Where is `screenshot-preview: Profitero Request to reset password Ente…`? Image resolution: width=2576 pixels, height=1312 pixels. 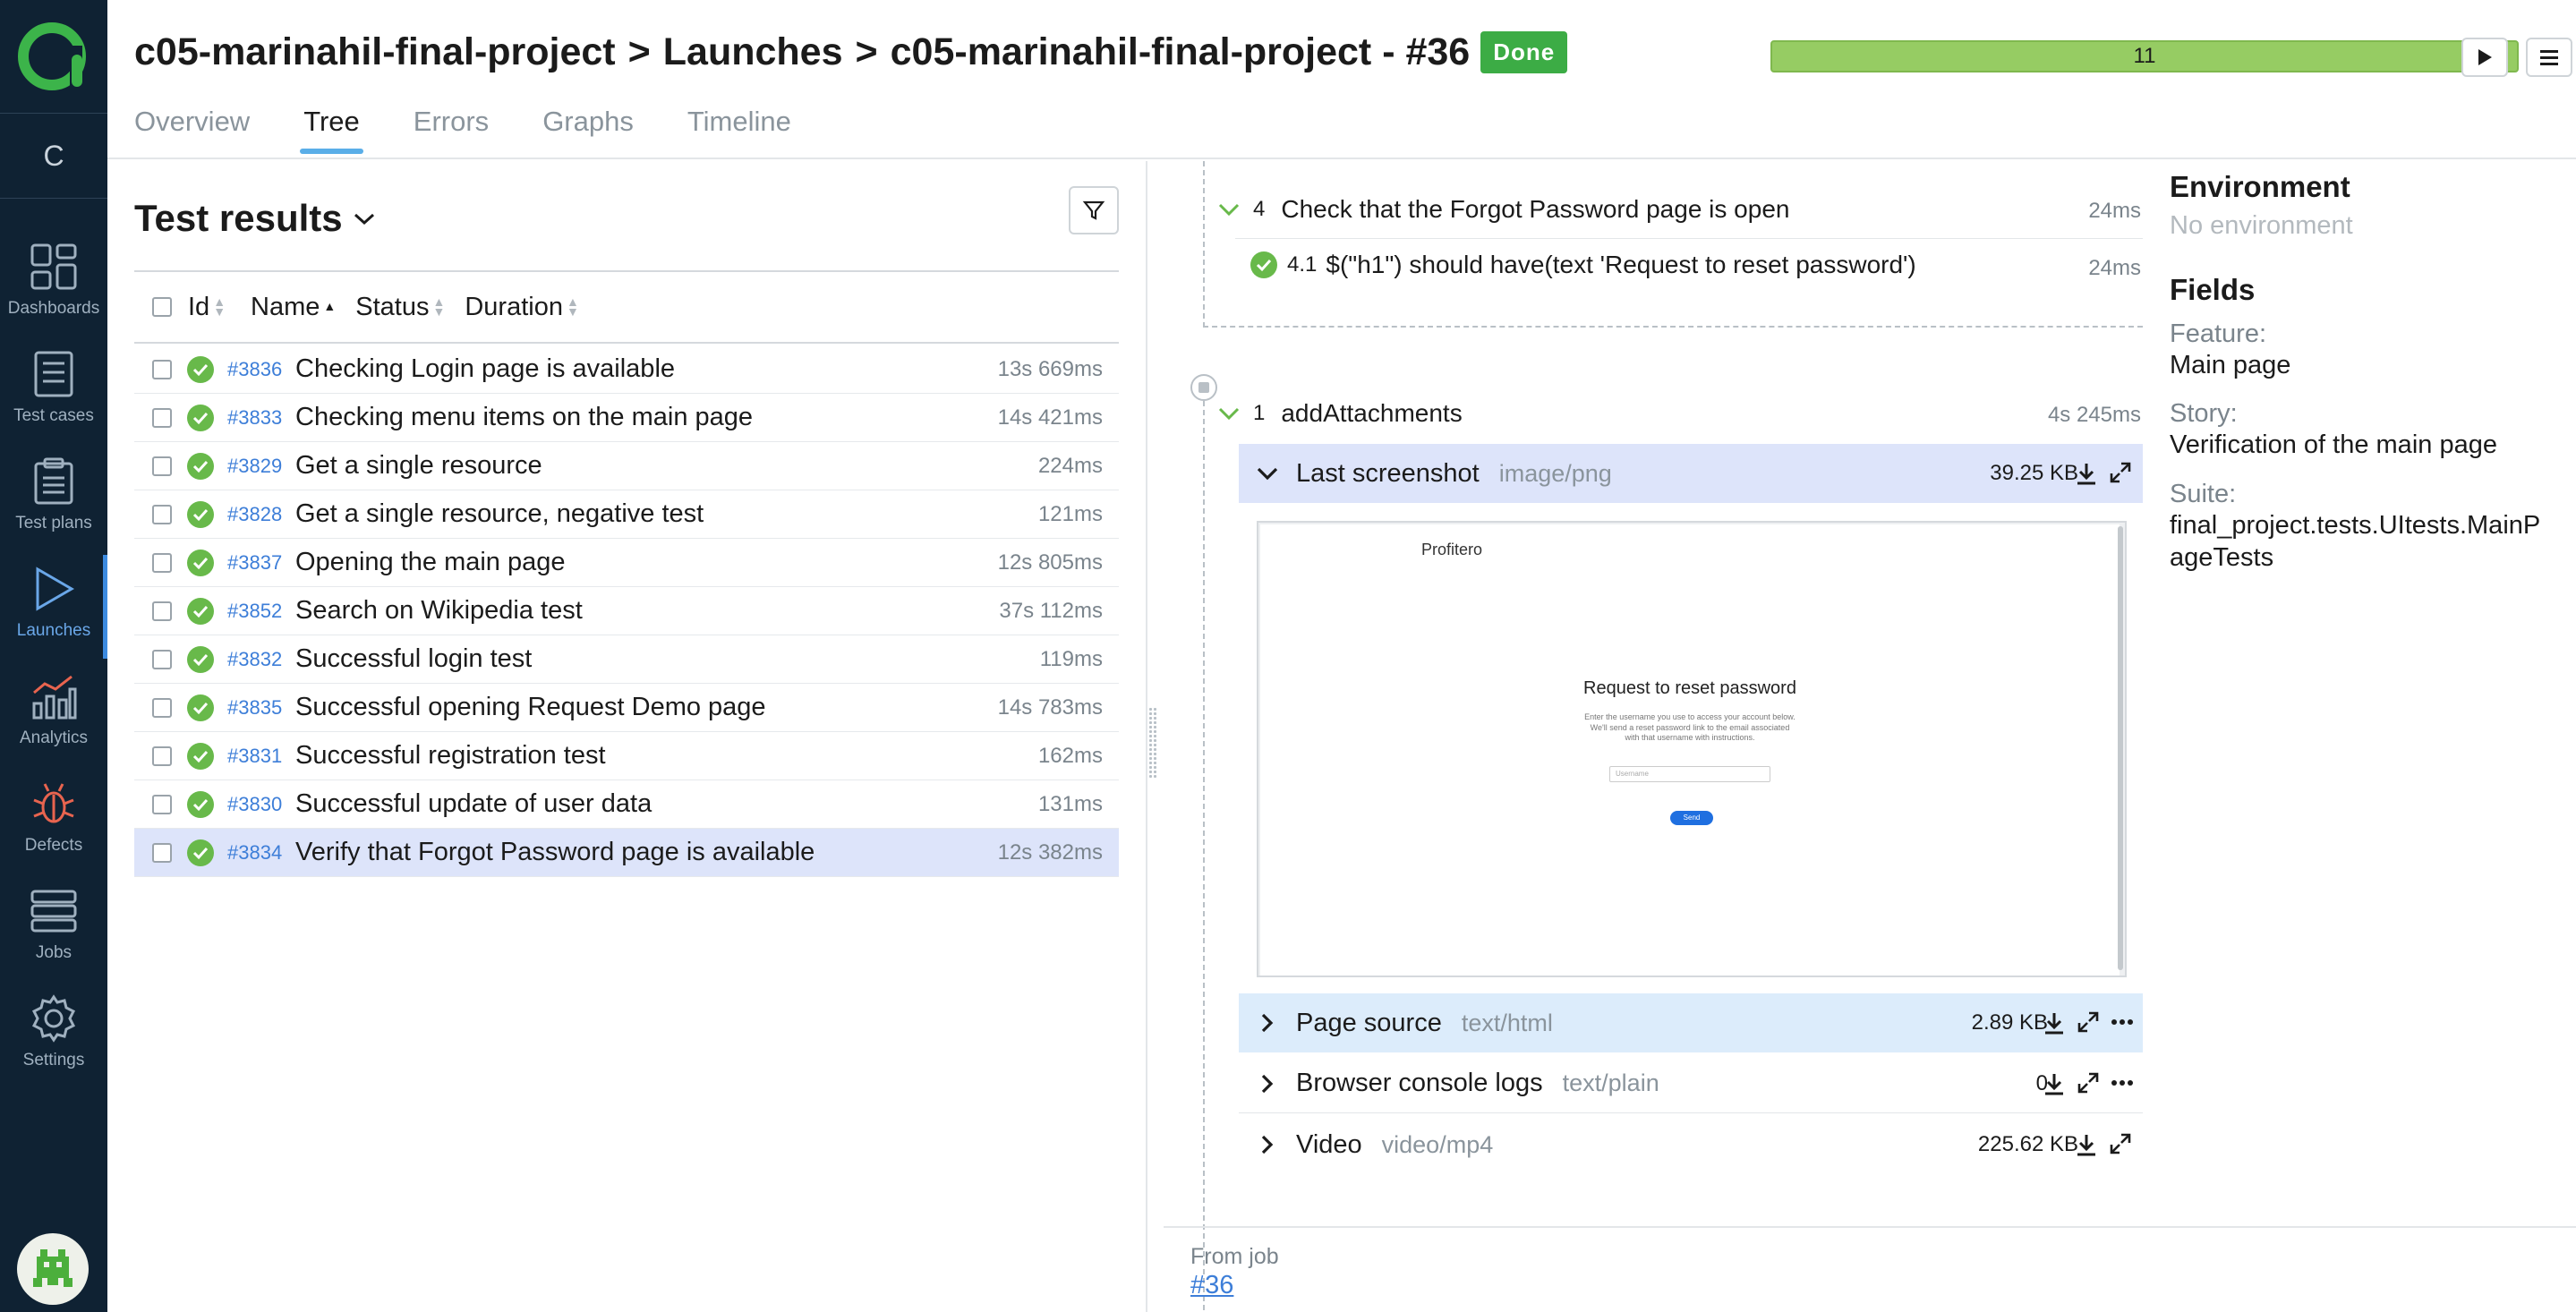 screenshot-preview: Profitero Request to reset password Ente… is located at coordinates (1692, 749).